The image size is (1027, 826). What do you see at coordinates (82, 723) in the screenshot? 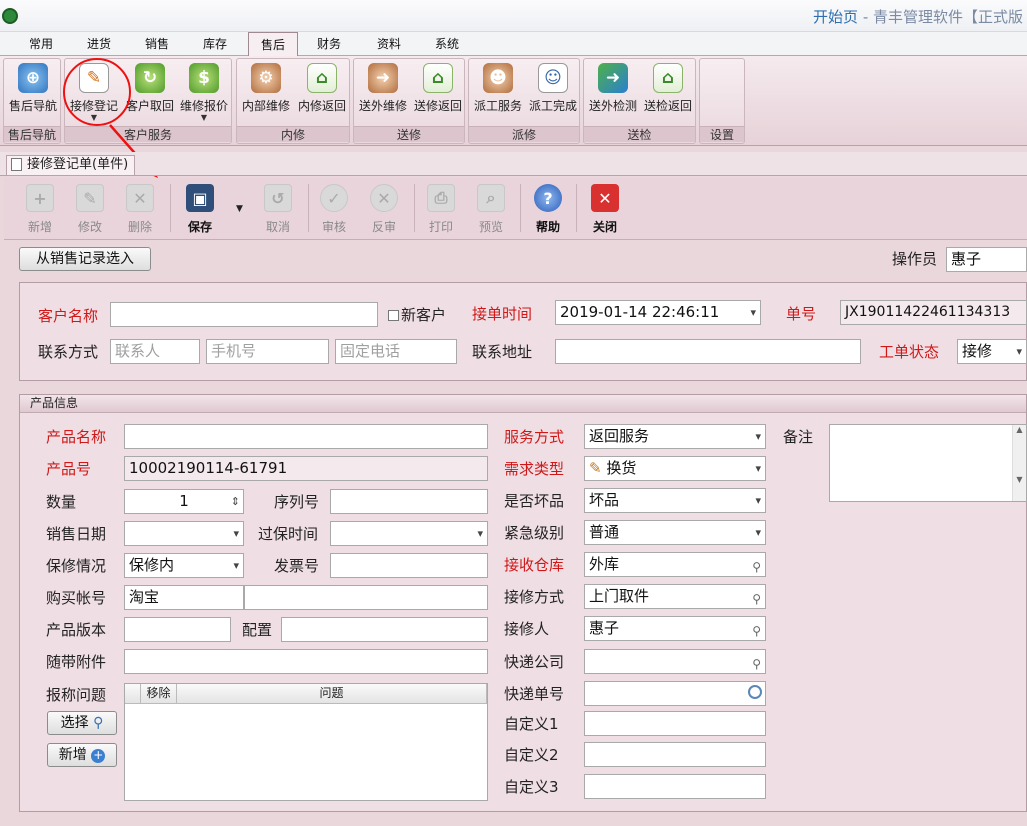
I see `select-issue-button: 选择 ⚲` at bounding box center [82, 723].